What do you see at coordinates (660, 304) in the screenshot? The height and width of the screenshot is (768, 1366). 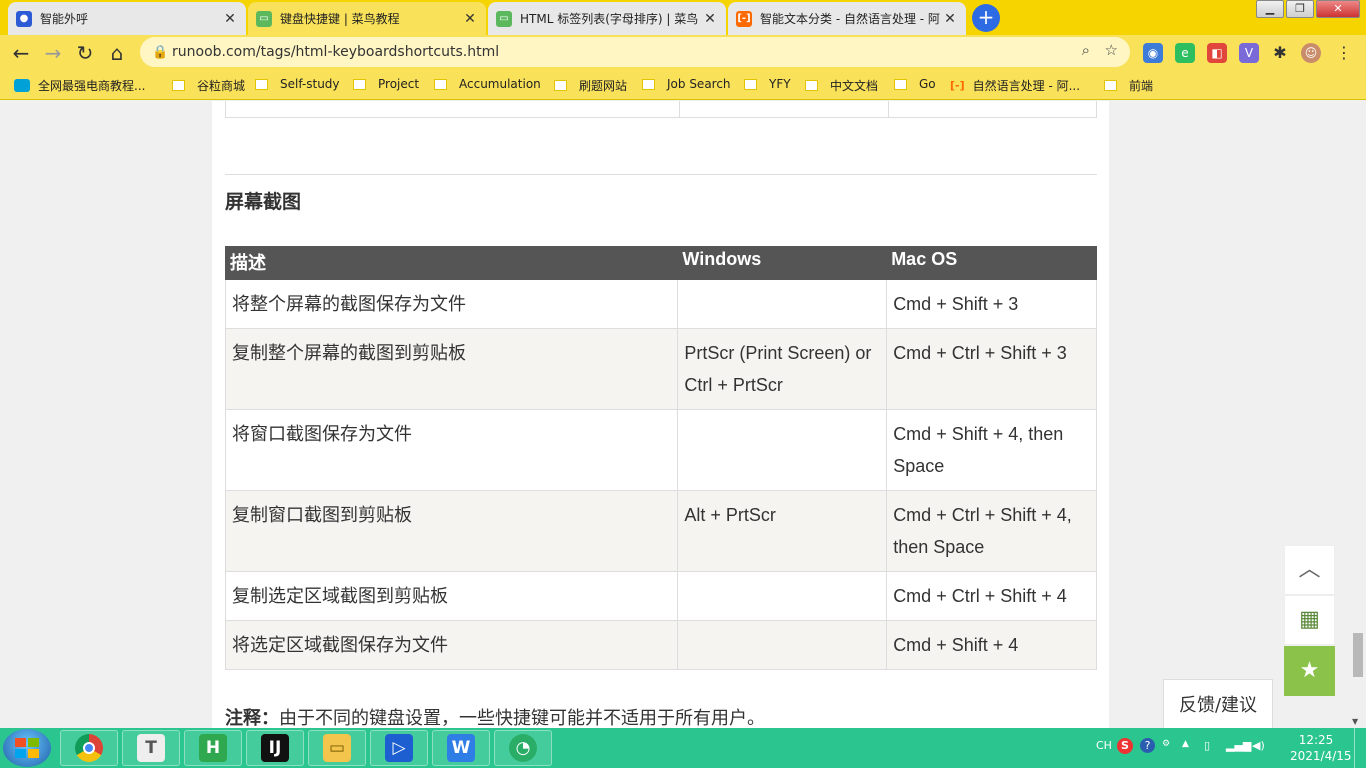 I see `table-row: 将整个屏幕的截图保存为文件 Cmd + Shift + 3` at bounding box center [660, 304].